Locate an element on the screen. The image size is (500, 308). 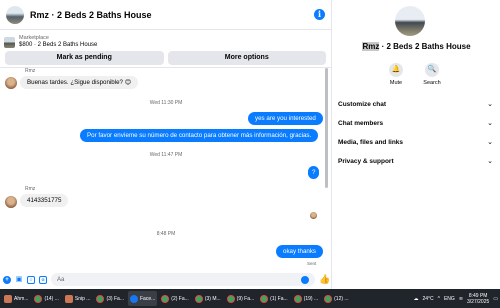
quick-actions: 🔔 Mute 🔍 Search is located at coordinates (414, 74).